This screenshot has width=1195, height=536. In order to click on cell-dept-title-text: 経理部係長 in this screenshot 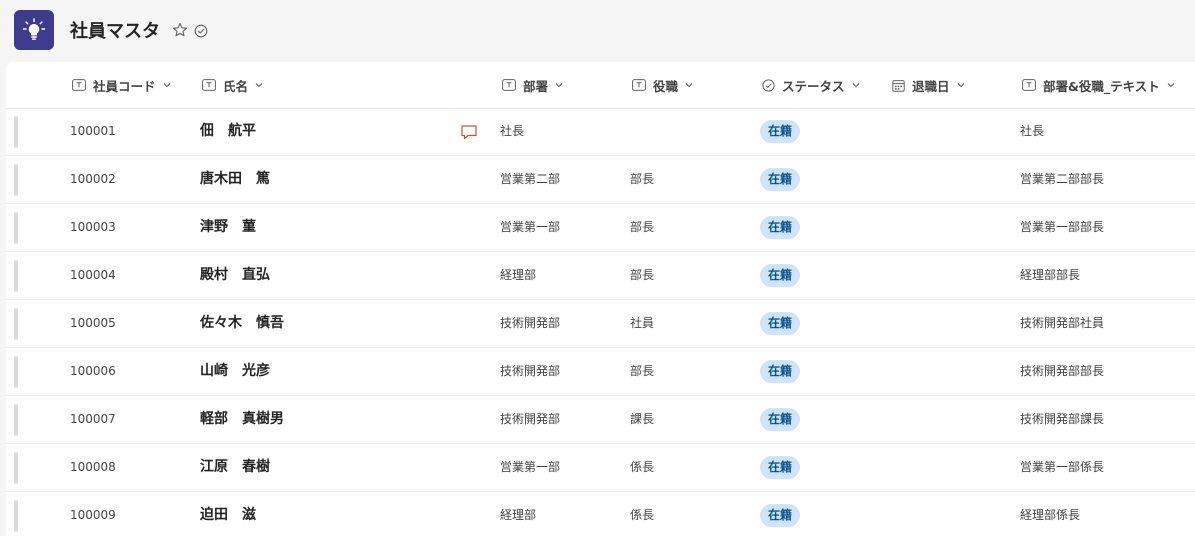, I will do `click(1050, 515)`.